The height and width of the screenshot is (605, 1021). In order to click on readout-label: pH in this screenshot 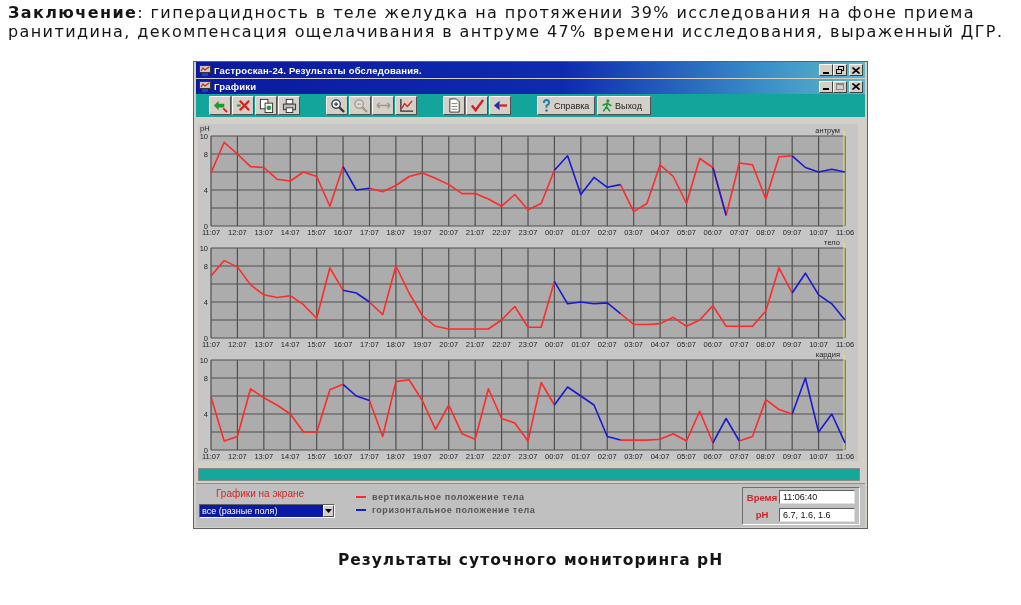, I will do `click(762, 515)`.